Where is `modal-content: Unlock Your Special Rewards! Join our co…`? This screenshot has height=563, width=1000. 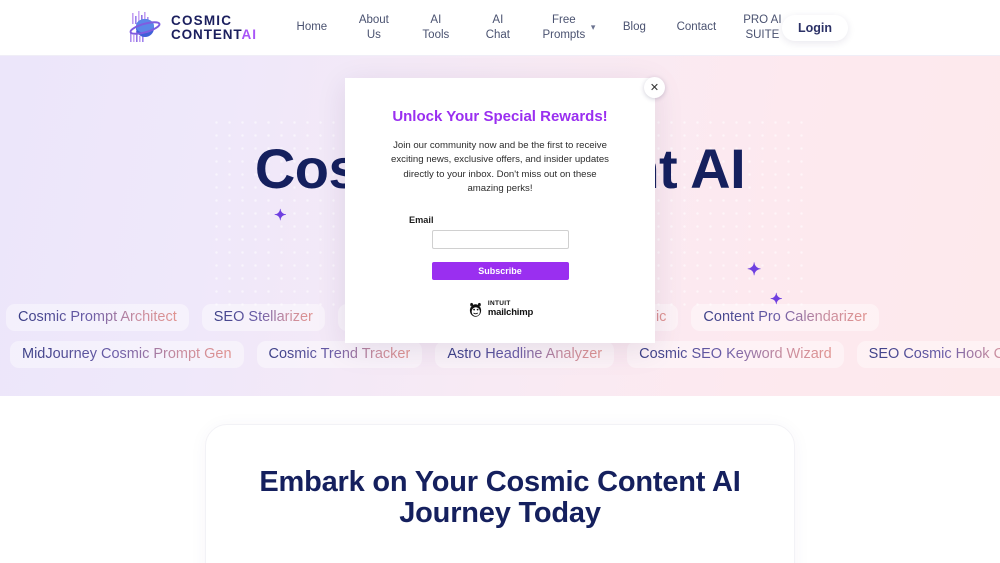 modal-content: Unlock Your Special Rewards! Join our co… is located at coordinates (500, 197).